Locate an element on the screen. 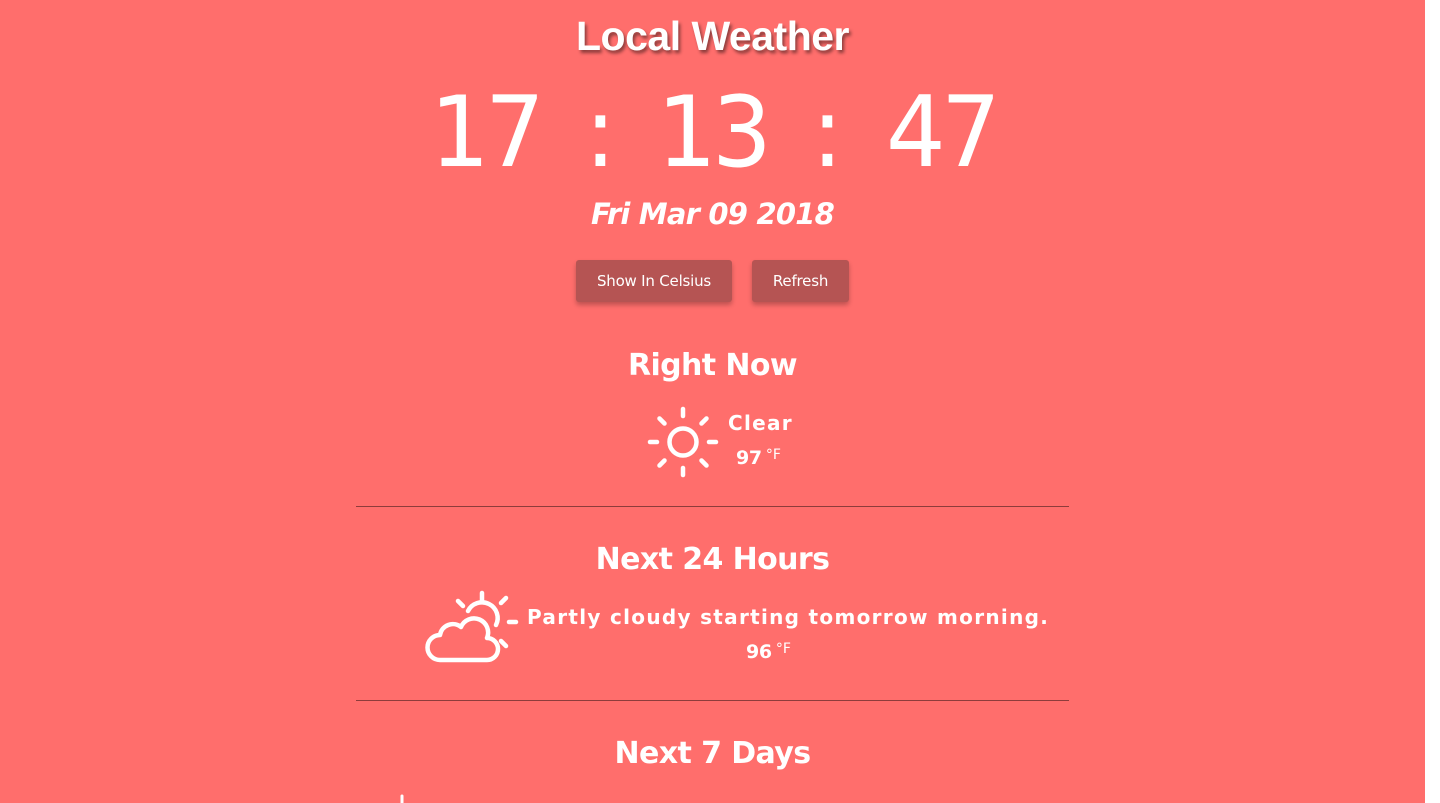 Image resolution: width=1440 pixels, height=803 pixels. next-24-hours-temperature: 96 °F is located at coordinates (768, 652).